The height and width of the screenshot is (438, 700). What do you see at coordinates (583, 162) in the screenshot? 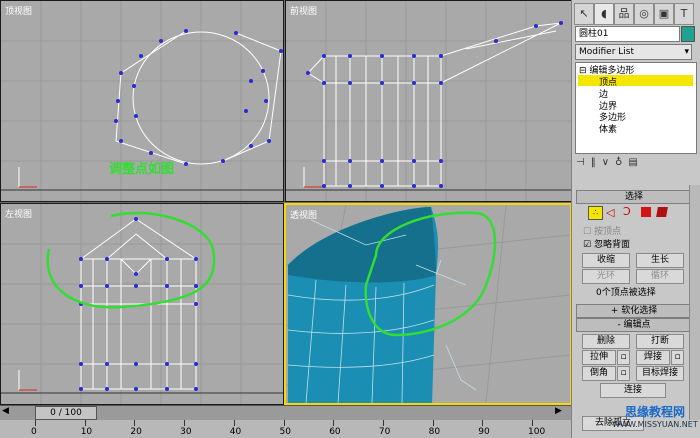
I see `pin-stack-icon: ⊣` at bounding box center [583, 162].